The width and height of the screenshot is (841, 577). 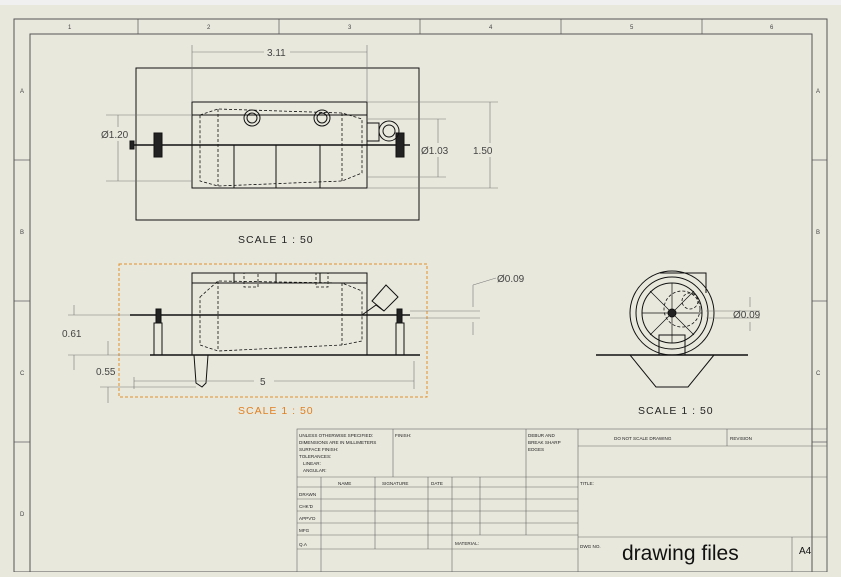 What do you see at coordinates (106, 372) in the screenshot?
I see `dim-front-height-b: 0.55` at bounding box center [106, 372].